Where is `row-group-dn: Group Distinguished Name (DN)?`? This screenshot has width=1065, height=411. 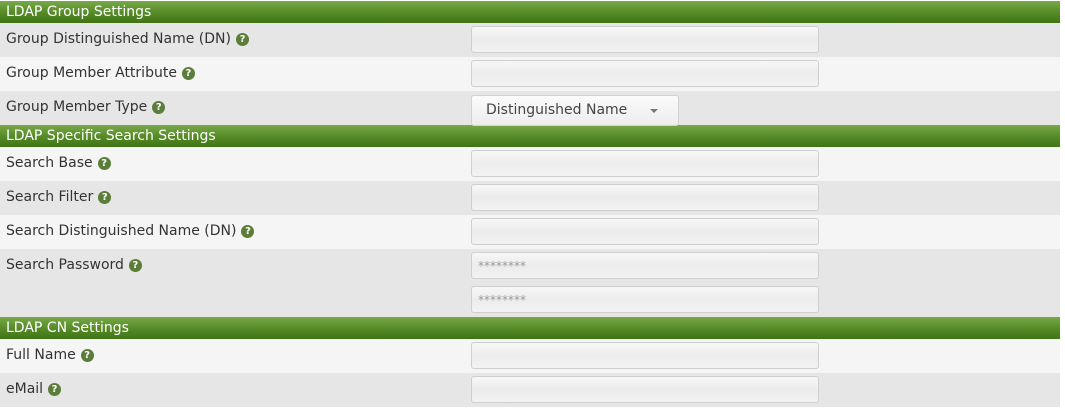 row-group-dn: Group Distinguished Name (DN)? is located at coordinates (530, 40).